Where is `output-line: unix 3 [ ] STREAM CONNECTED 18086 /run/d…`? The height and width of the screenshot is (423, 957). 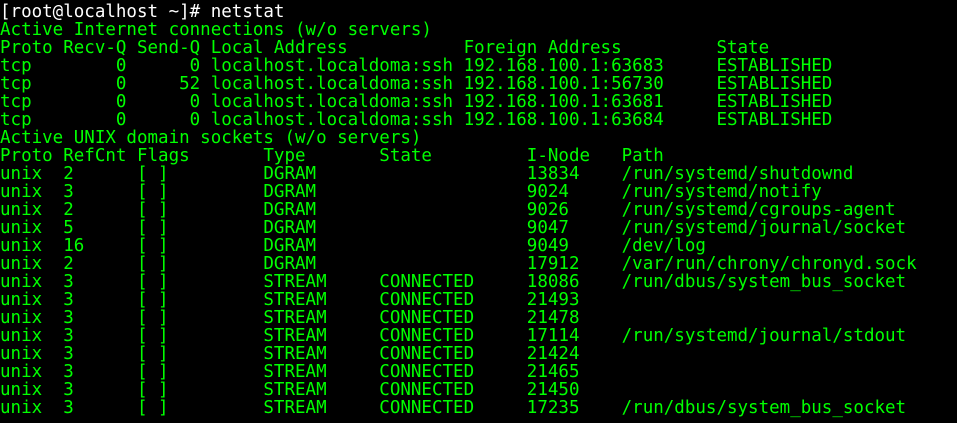
output-line: unix 3 [ ] STREAM CONNECTED 18086 /run/d… is located at coordinates (453, 282).